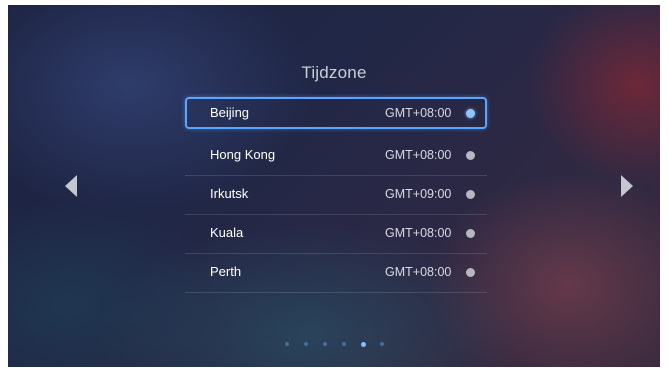  What do you see at coordinates (230, 112) in the screenshot?
I see `timezone-name: Beijing` at bounding box center [230, 112].